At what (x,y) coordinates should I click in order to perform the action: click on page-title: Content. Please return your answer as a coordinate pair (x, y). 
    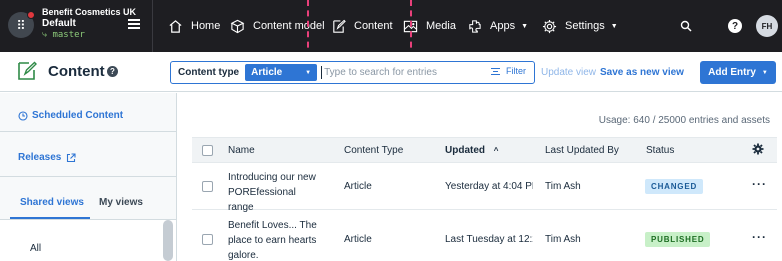
    Looking at the image, I should click on (76, 71).